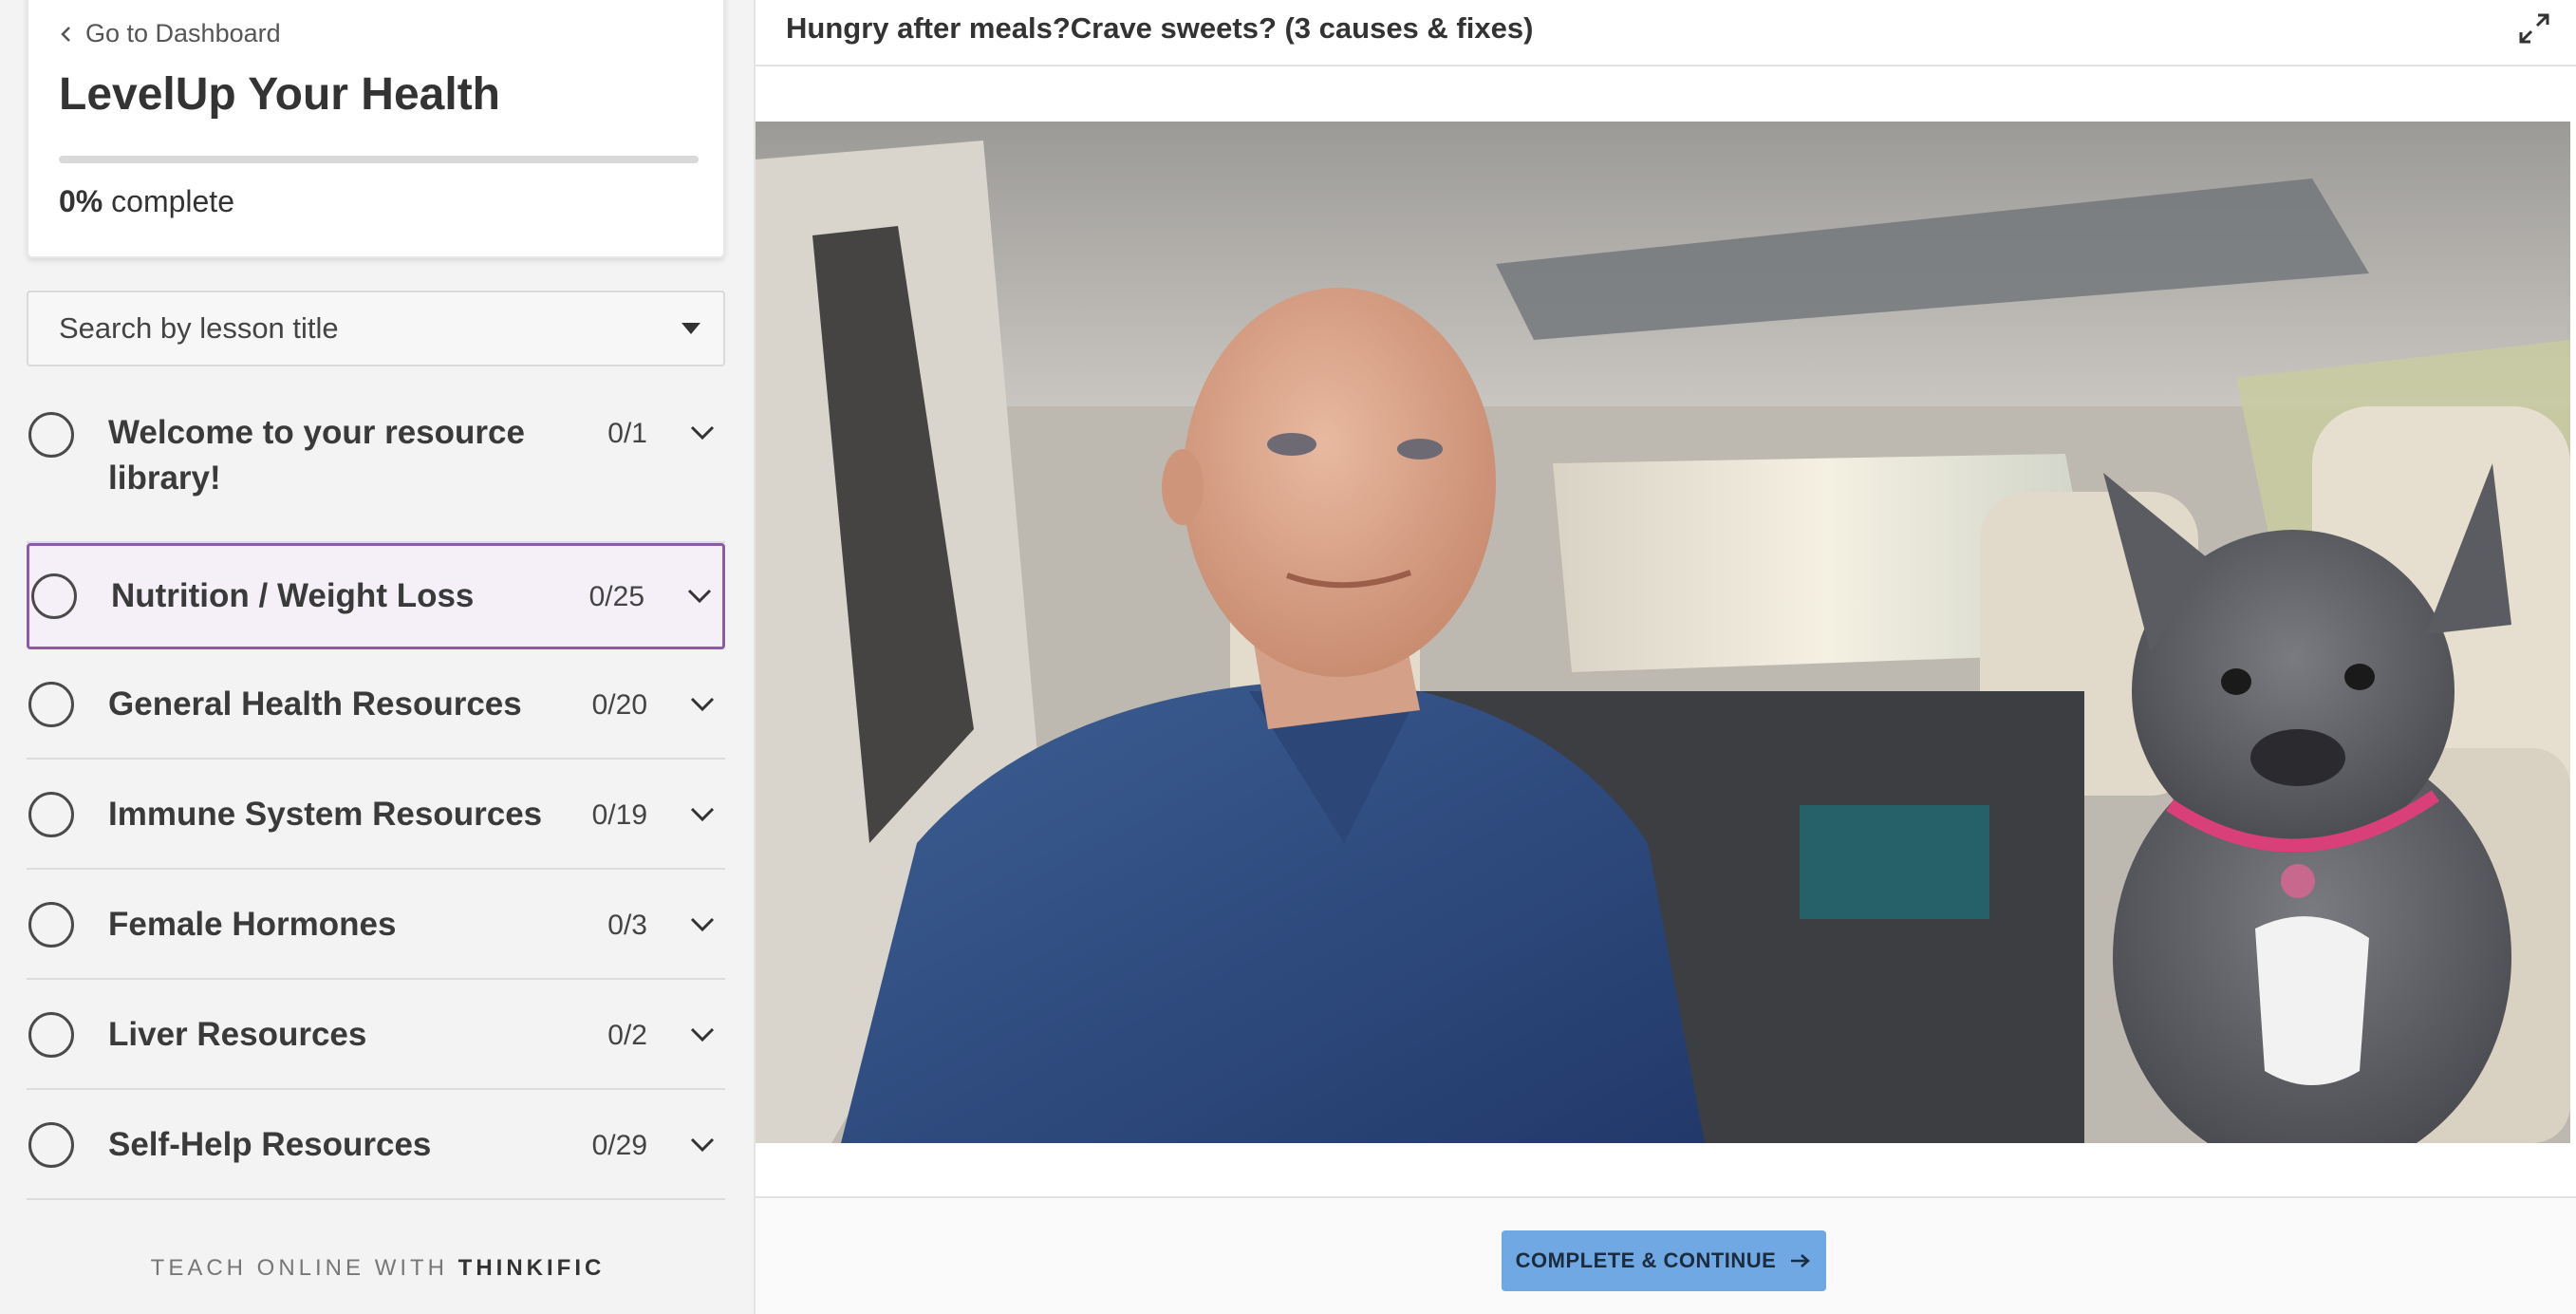 The image size is (2576, 1314). Describe the element at coordinates (238, 1034) in the screenshot. I see `chapter-title: Liver Resources` at that location.